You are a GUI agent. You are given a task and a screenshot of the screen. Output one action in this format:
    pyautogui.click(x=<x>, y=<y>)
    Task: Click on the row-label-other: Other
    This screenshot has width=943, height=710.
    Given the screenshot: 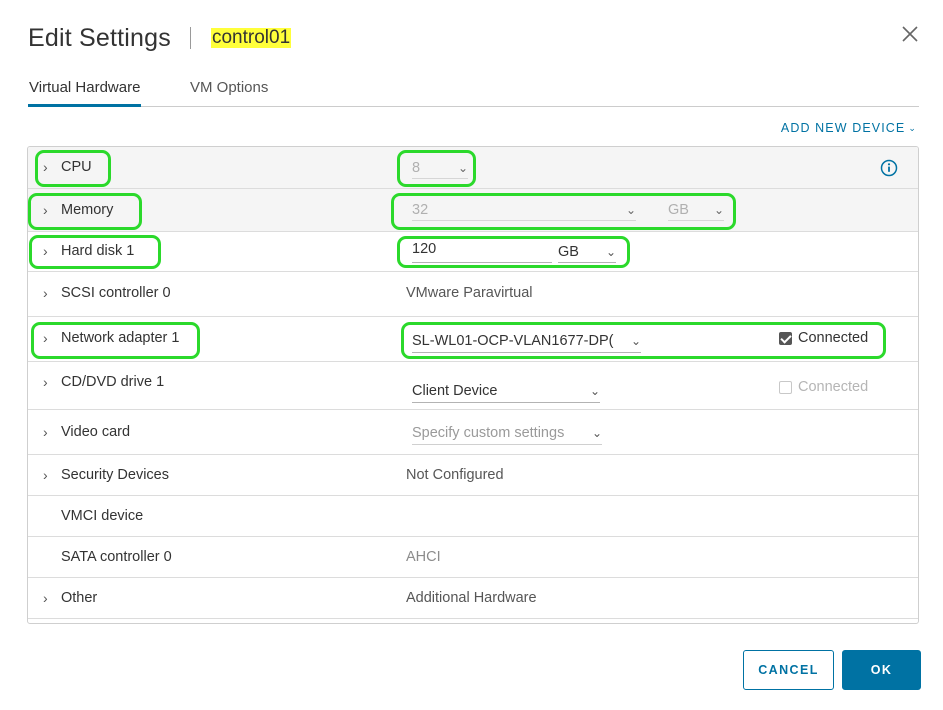 What is the action you would take?
    pyautogui.click(x=79, y=598)
    